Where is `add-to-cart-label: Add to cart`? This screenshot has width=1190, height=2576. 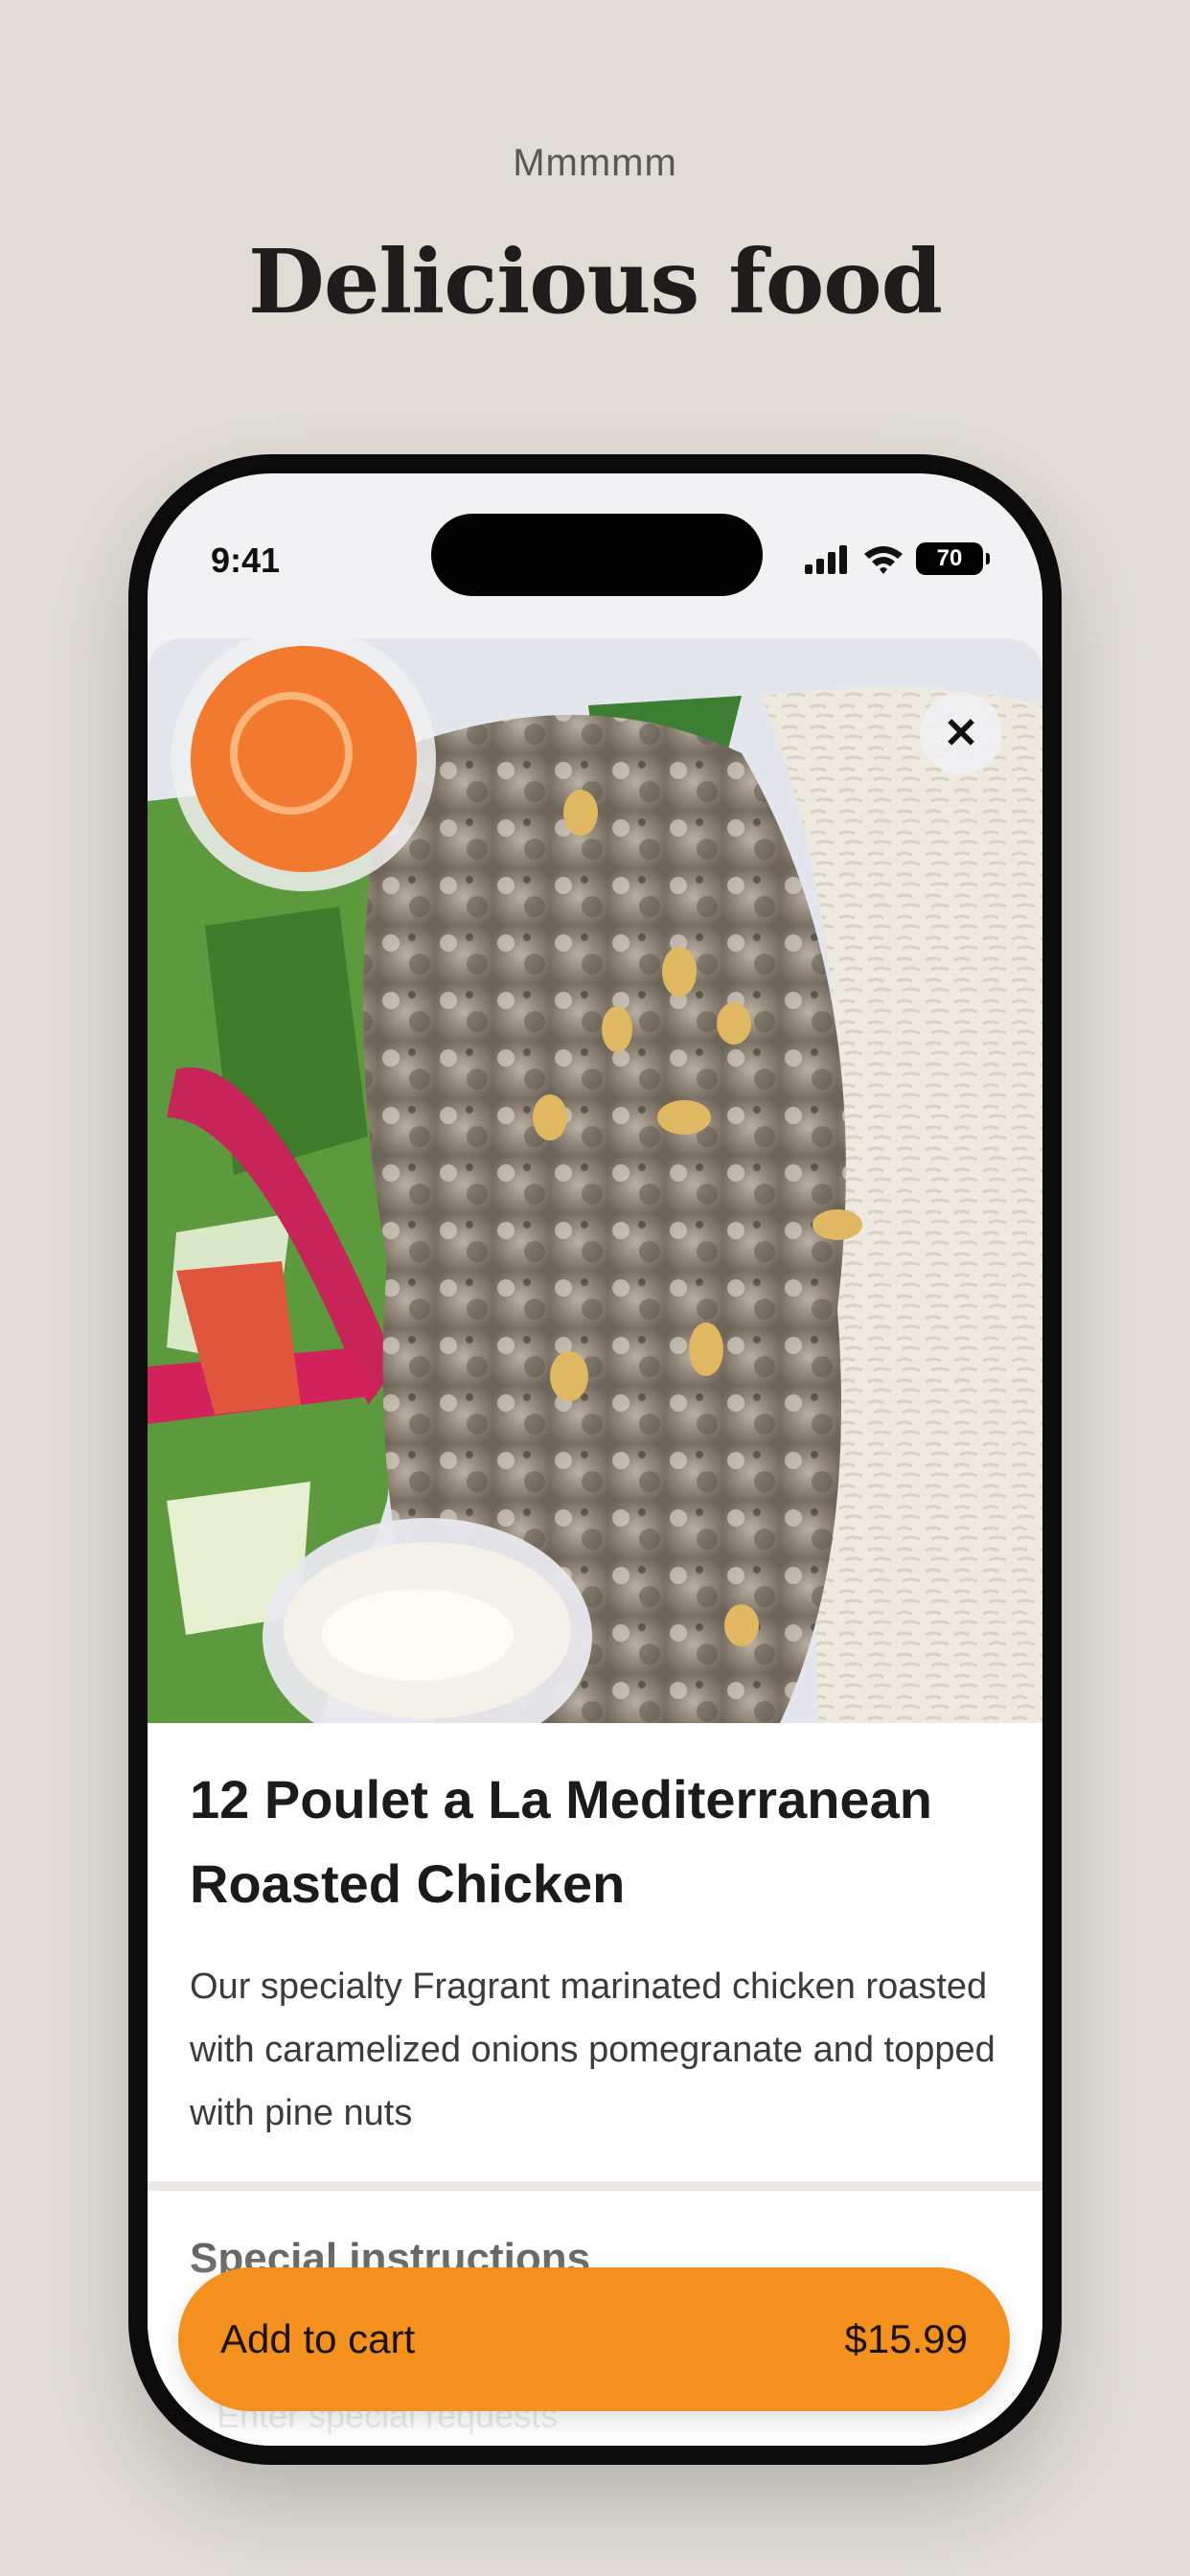 add-to-cart-label: Add to cart is located at coordinates (318, 2338).